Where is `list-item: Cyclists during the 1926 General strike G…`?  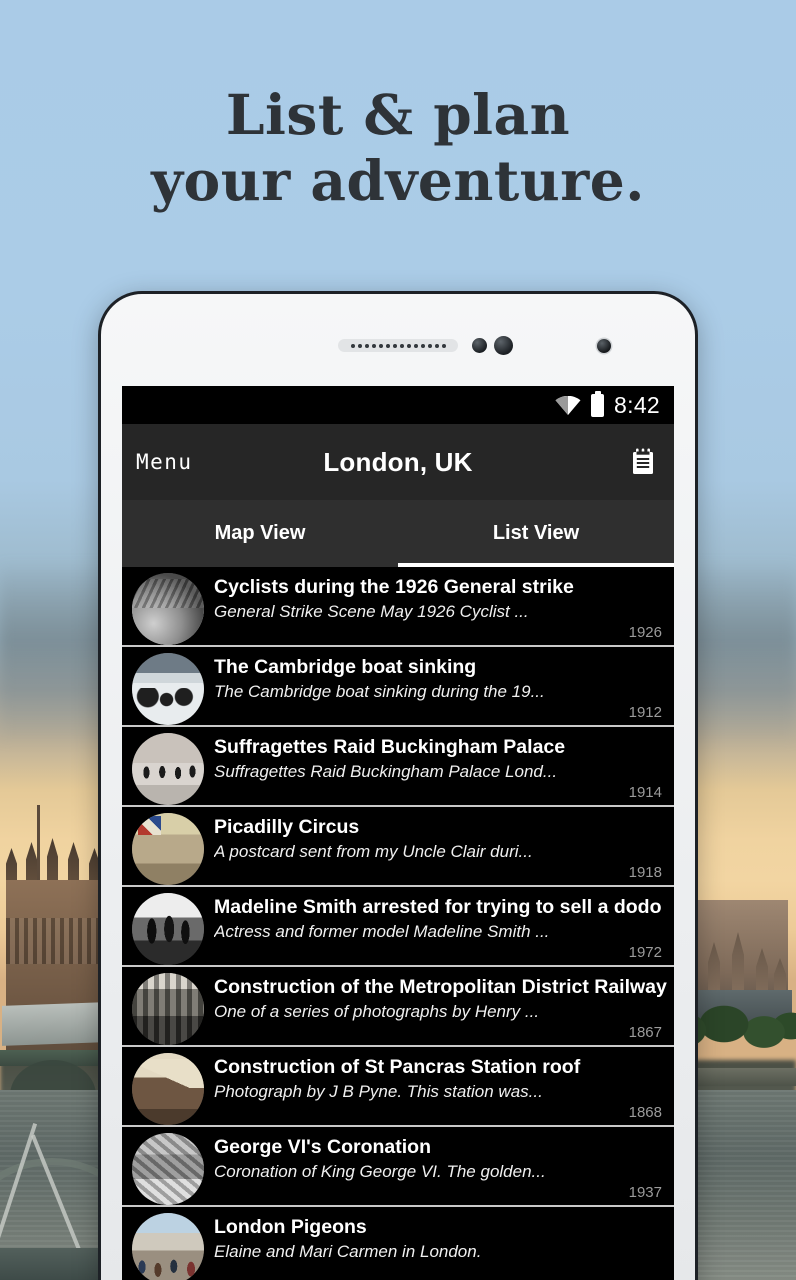
list-item: Cyclists during the 1926 General strike G… is located at coordinates (398, 607).